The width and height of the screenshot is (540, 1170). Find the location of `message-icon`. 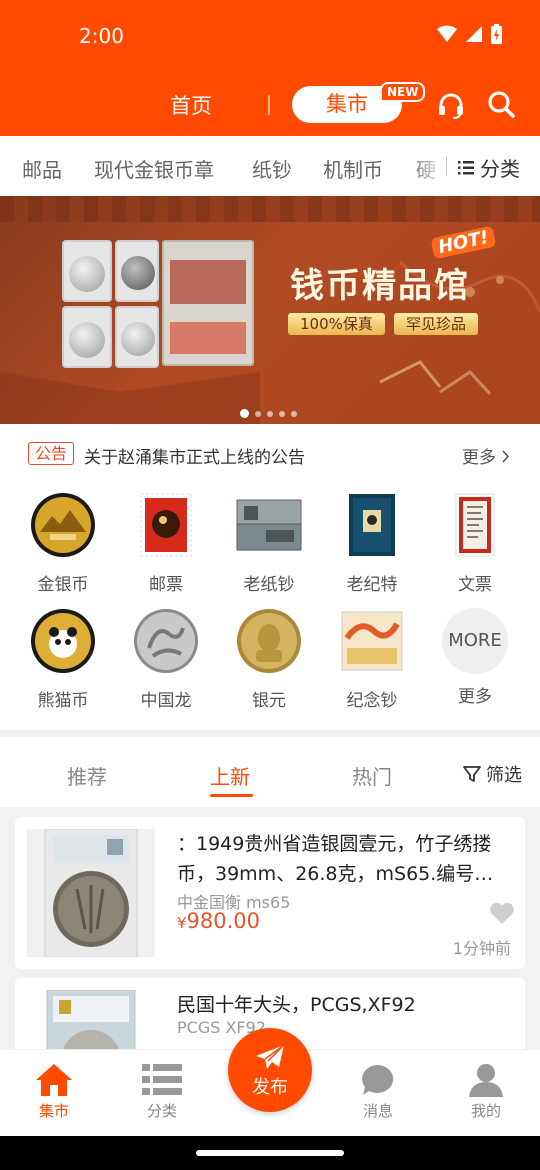

message-icon is located at coordinates (378, 1080).